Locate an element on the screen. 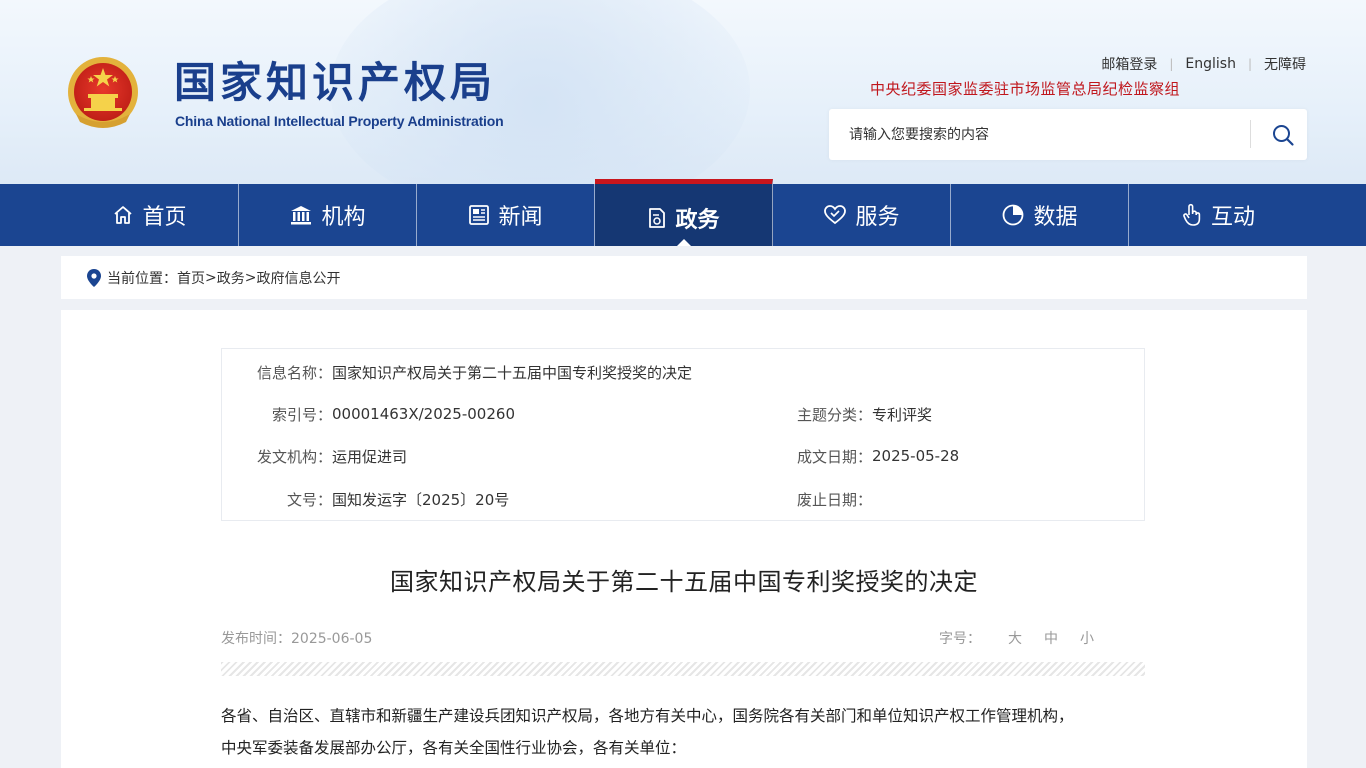 The height and width of the screenshot is (768, 1366). search-icon is located at coordinates (1283, 135).